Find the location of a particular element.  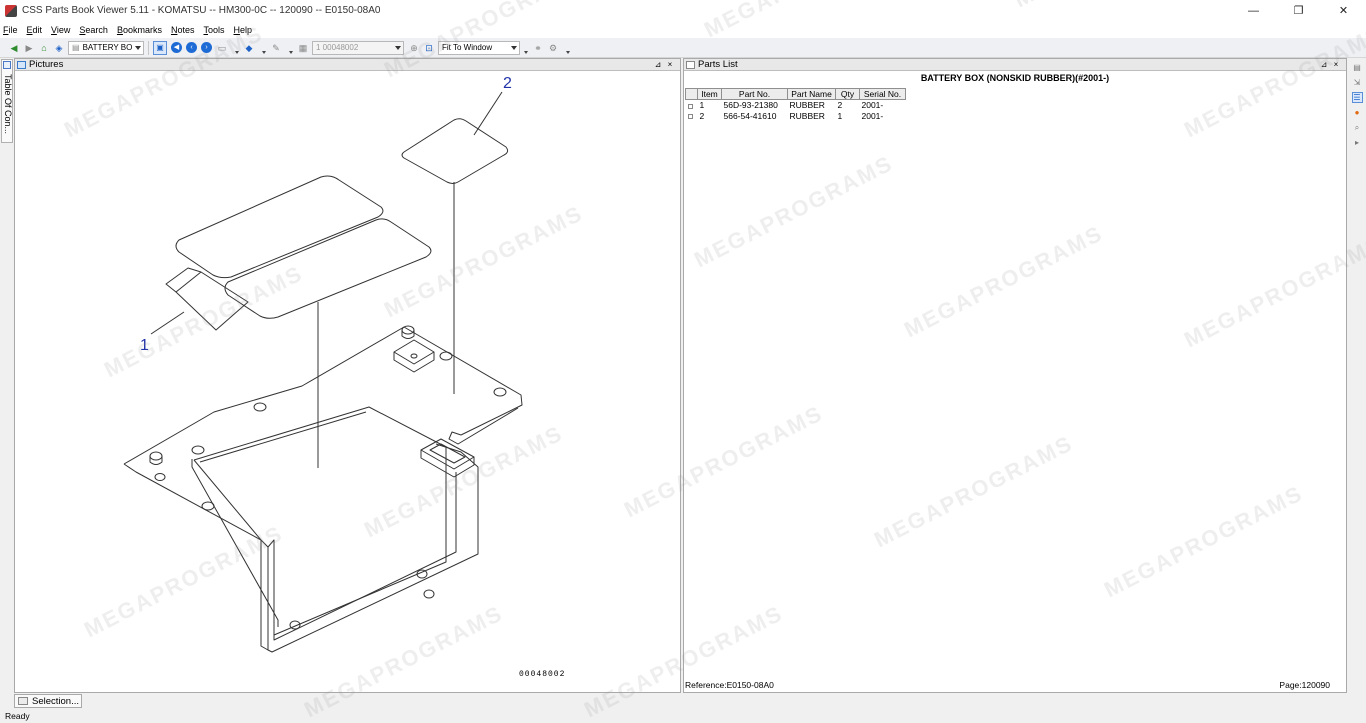

table-row: 2 566-54-41610 RUBBER 1 2001- is located at coordinates (796, 116).